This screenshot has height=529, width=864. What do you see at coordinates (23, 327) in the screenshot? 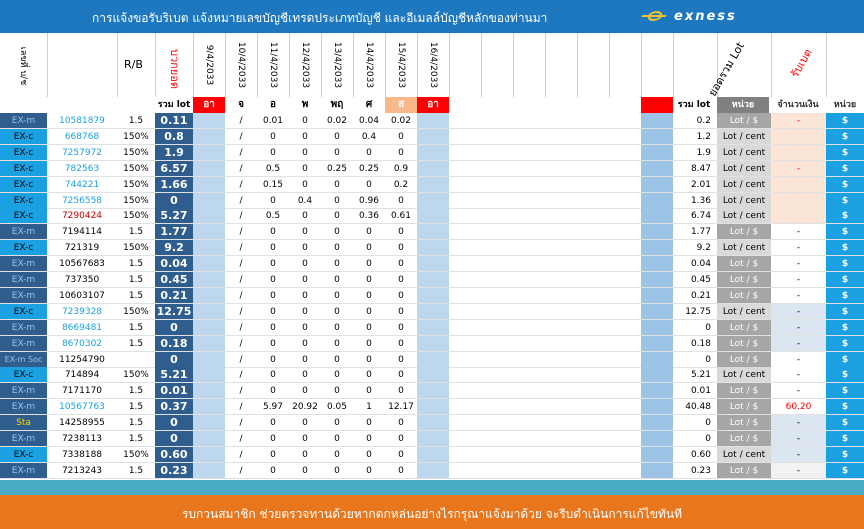
I see `account-type: EX-m` at bounding box center [23, 327].